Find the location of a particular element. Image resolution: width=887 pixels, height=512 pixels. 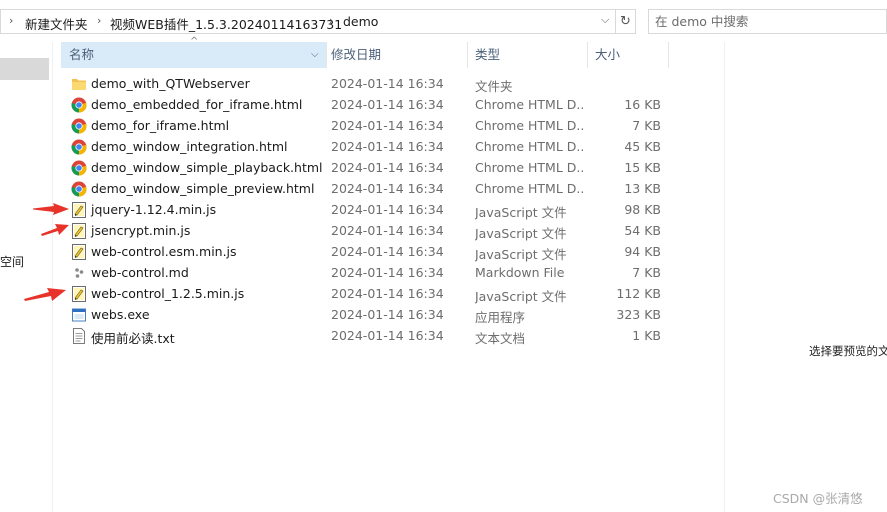

file-row: demo_with_QTWebserver 2024-01-14 16:34 文件夹 is located at coordinates (366, 84).